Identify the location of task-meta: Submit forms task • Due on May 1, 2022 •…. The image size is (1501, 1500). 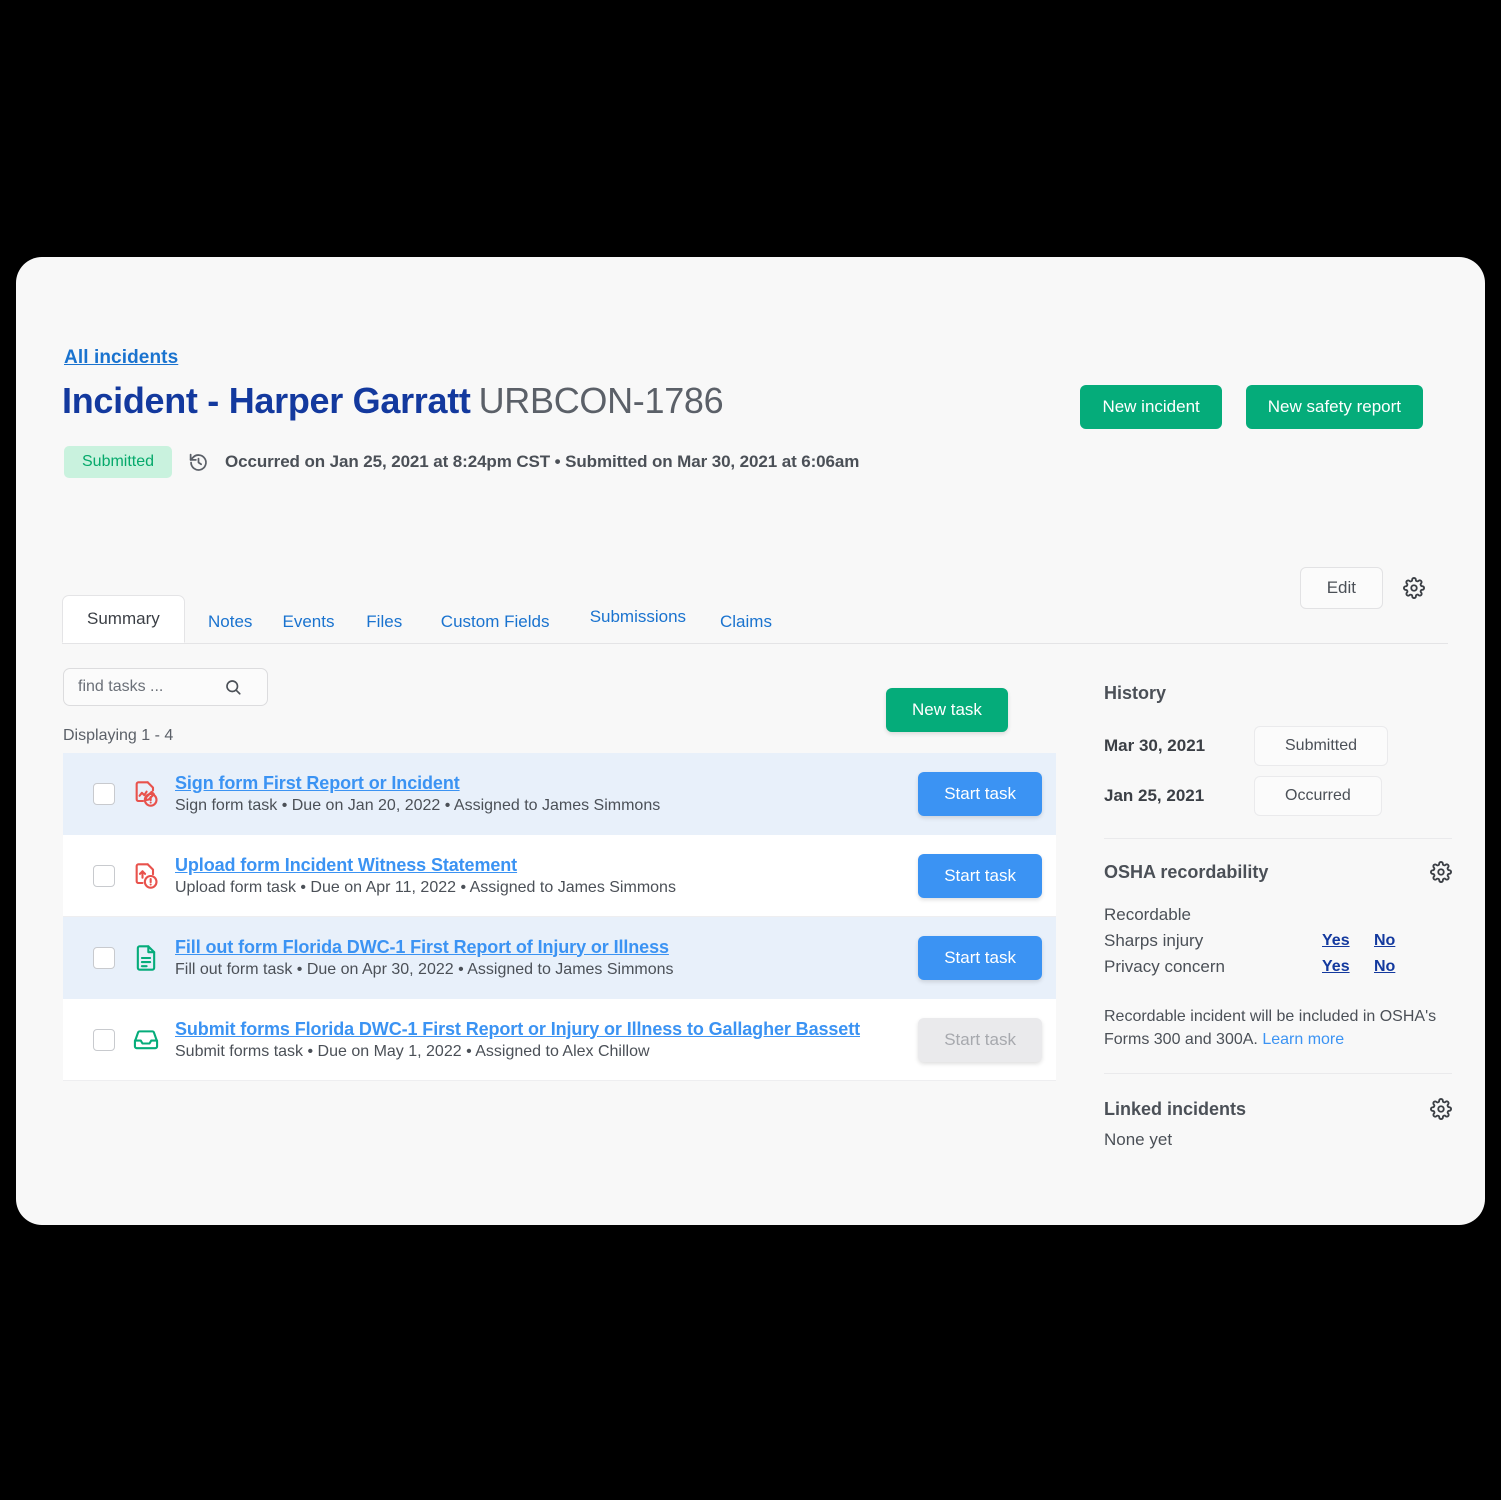
(412, 1051).